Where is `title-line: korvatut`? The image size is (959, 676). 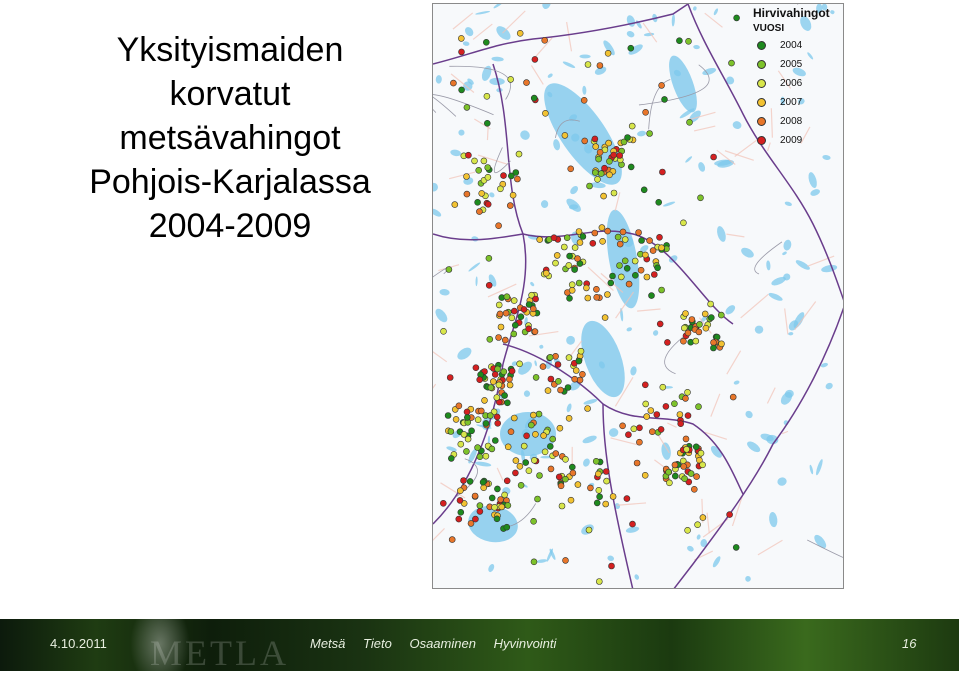
title-line: korvatut is located at coordinates (230, 94).